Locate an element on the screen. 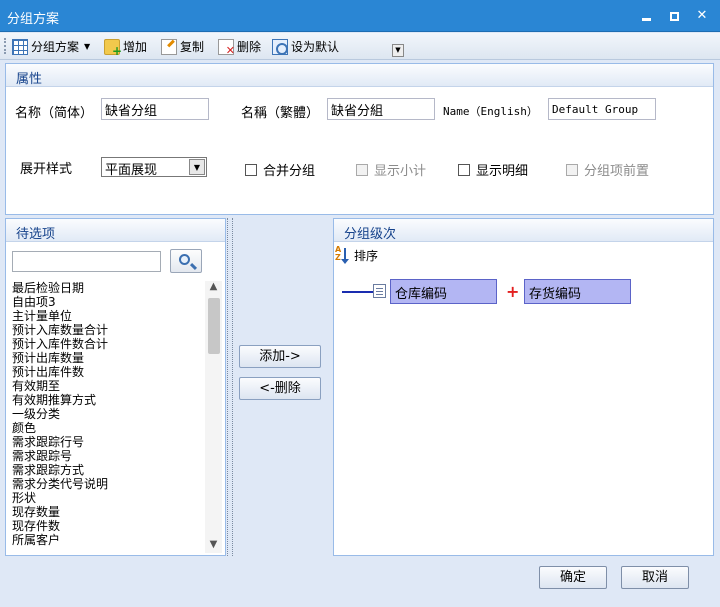  show-detail-checkbox: 显示明细 is located at coordinates (493, 169).